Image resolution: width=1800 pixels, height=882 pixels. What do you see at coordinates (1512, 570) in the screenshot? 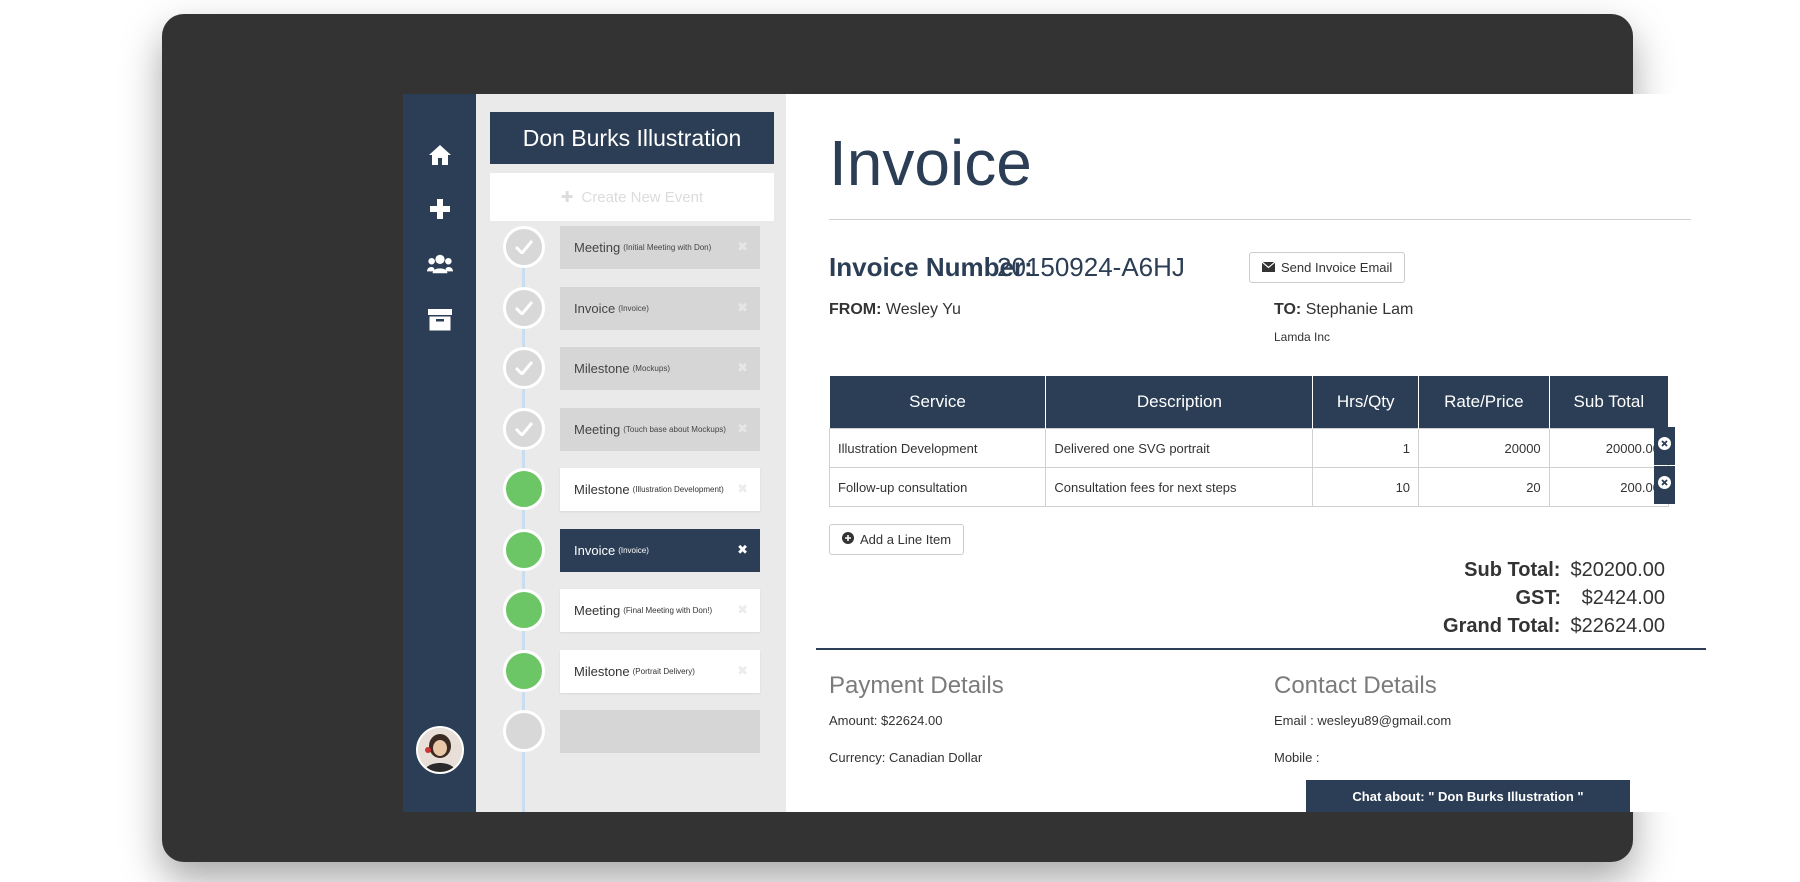
I see `subtotal-label: Sub Total:` at bounding box center [1512, 570].